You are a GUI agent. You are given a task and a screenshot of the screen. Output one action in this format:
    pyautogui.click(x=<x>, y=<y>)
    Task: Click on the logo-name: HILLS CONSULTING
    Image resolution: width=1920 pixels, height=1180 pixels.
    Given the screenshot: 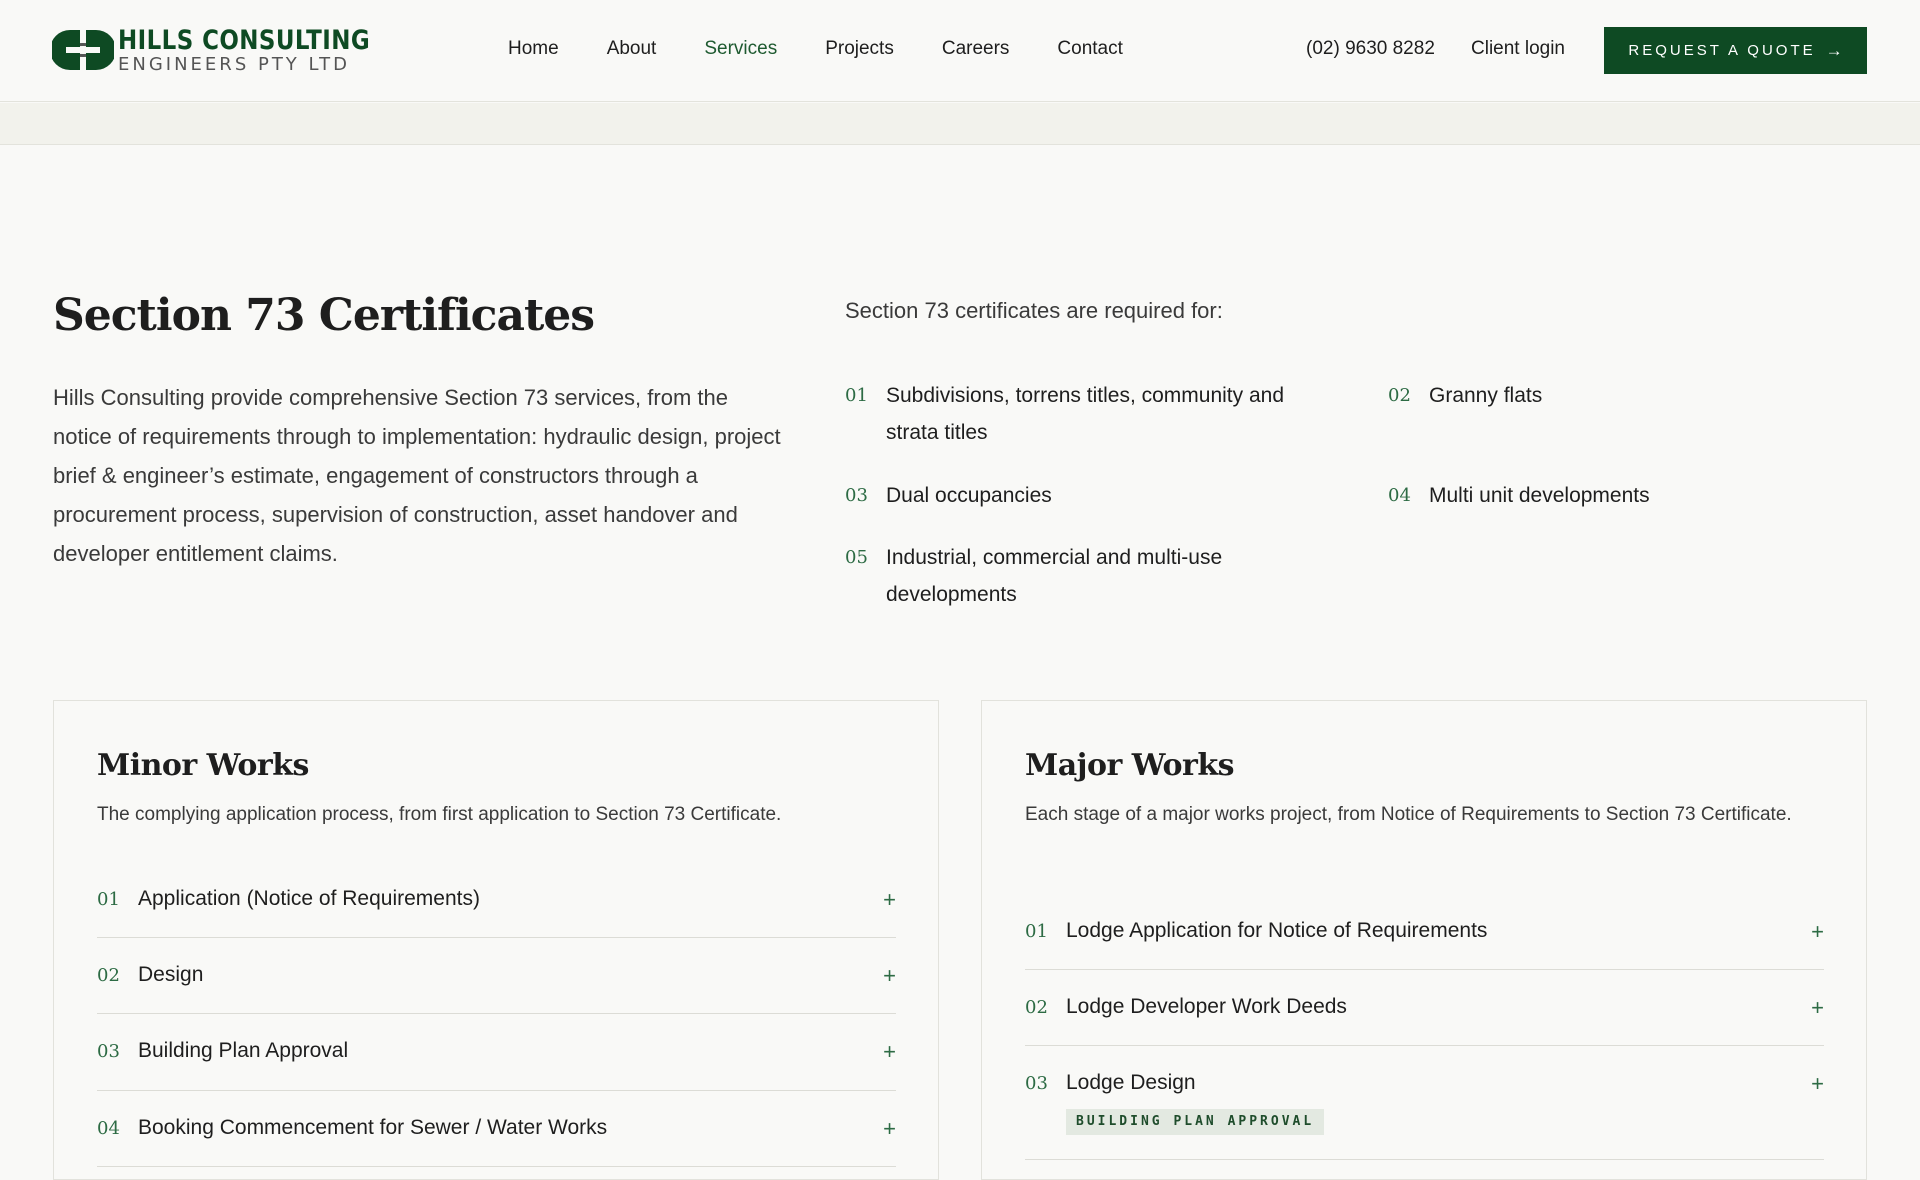 What is the action you would take?
    pyautogui.click(x=244, y=40)
    